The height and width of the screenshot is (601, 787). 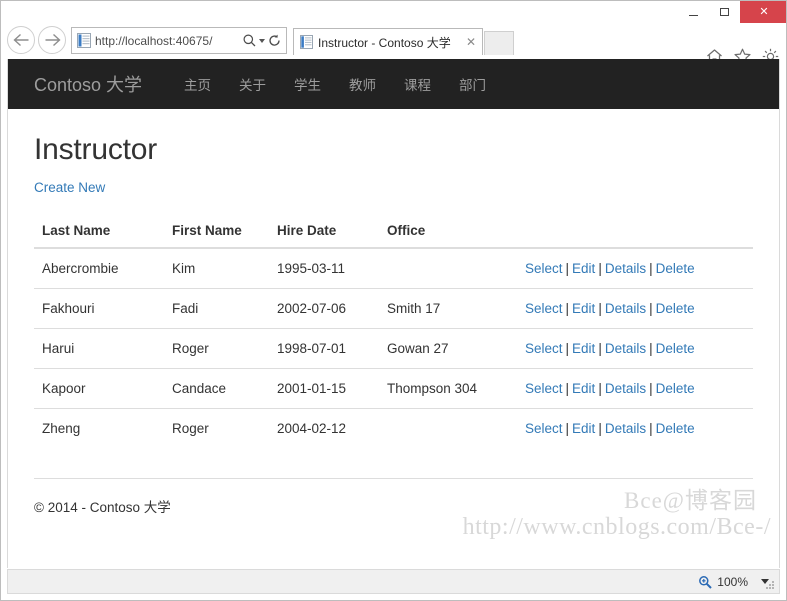 I want to click on sidebar-item-home: 主页, so click(x=197, y=84).